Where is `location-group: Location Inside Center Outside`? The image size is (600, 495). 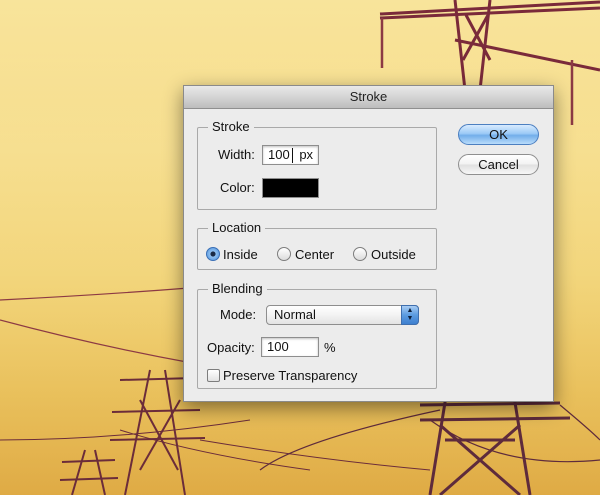 location-group: Location Inside Center Outside is located at coordinates (317, 245).